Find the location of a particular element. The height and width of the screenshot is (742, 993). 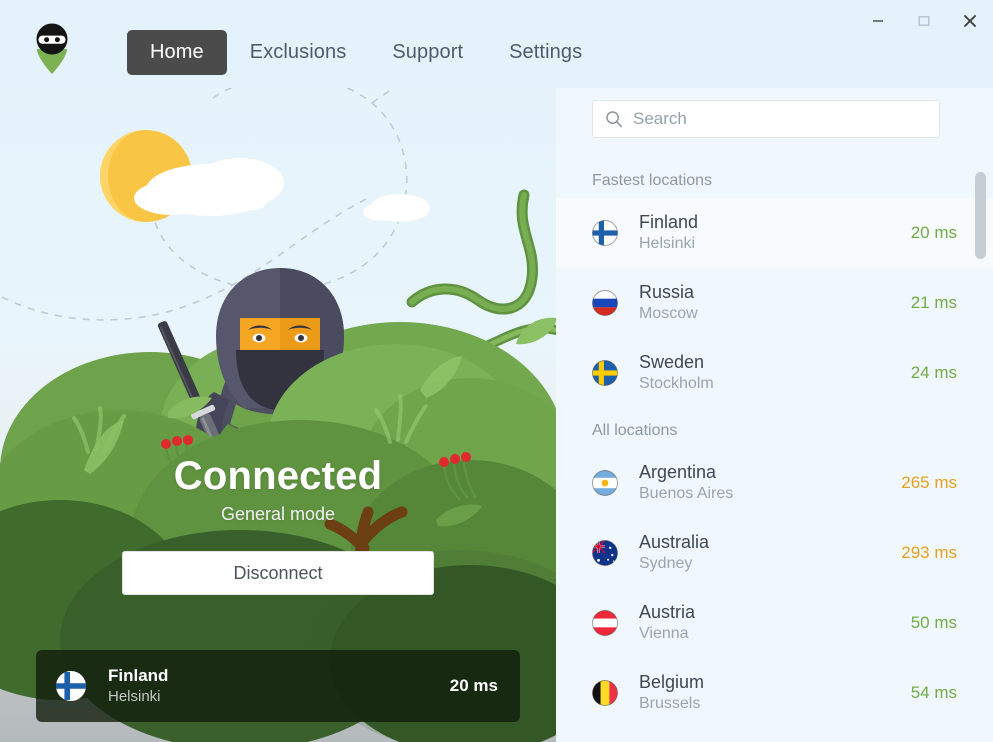

location-ping: 24 ms is located at coordinates (933, 372).